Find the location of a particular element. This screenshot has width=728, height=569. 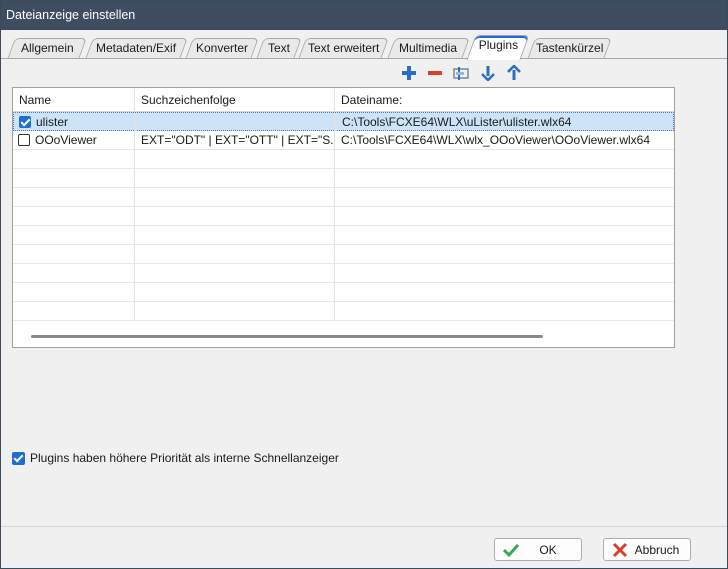

window-title: Dateianzeige einstellen is located at coordinates (364, 15).